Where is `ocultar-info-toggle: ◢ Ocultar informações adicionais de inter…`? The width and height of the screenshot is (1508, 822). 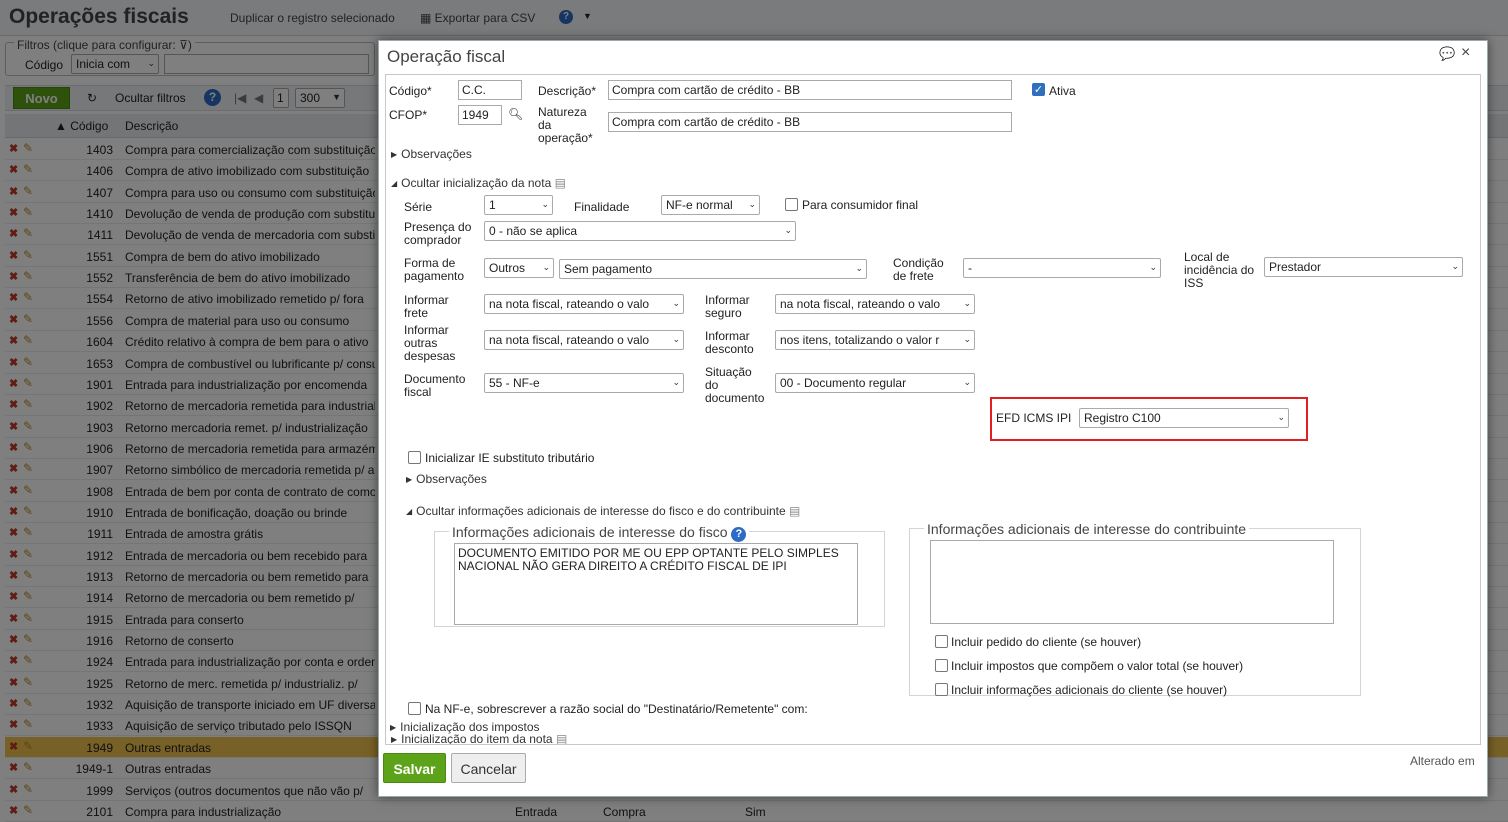
ocultar-info-toggle: ◢ Ocultar informações adicionais de inter… is located at coordinates (603, 511).